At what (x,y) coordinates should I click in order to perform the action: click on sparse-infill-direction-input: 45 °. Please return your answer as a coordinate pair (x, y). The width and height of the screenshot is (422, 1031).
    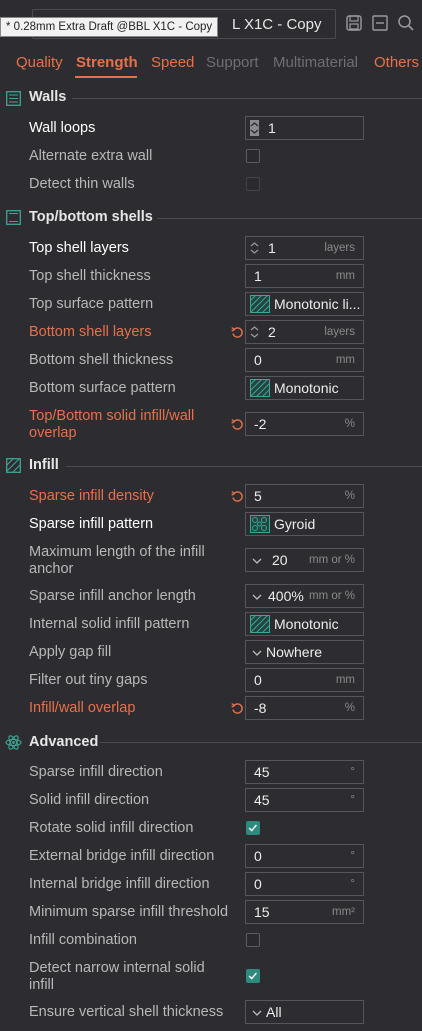
    Looking at the image, I should click on (304, 772).